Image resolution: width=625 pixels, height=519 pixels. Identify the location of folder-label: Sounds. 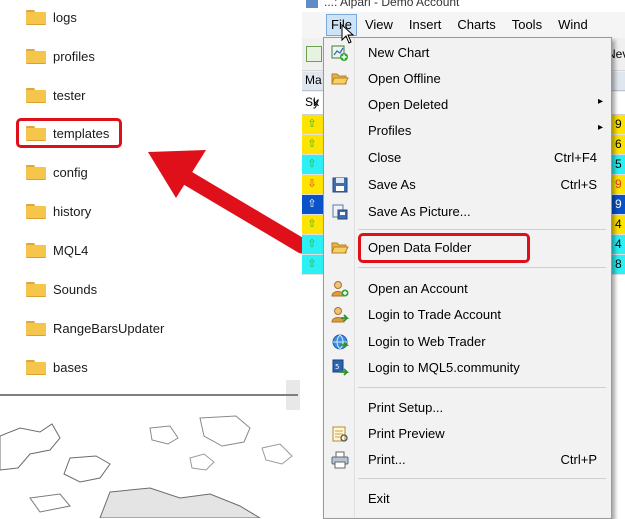
(75, 289).